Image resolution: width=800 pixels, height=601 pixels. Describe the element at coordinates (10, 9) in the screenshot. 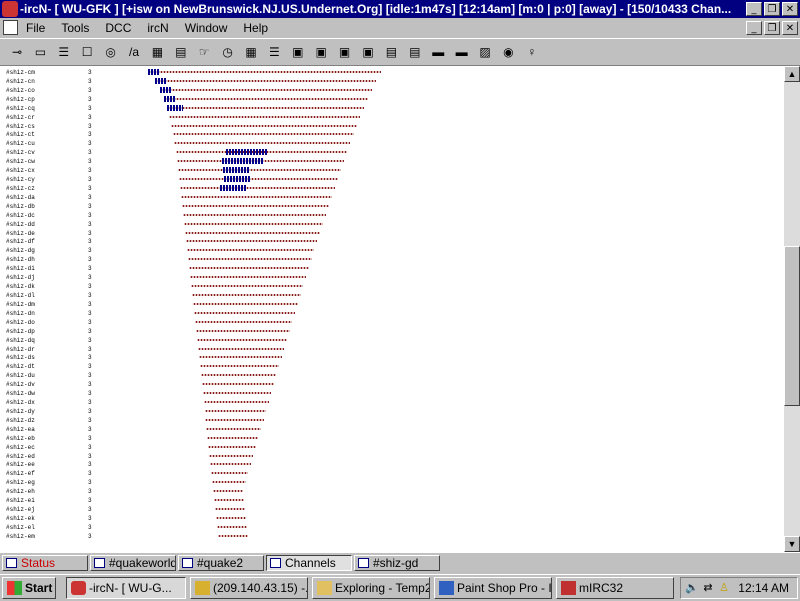

I see `ircn-app-icon` at that location.